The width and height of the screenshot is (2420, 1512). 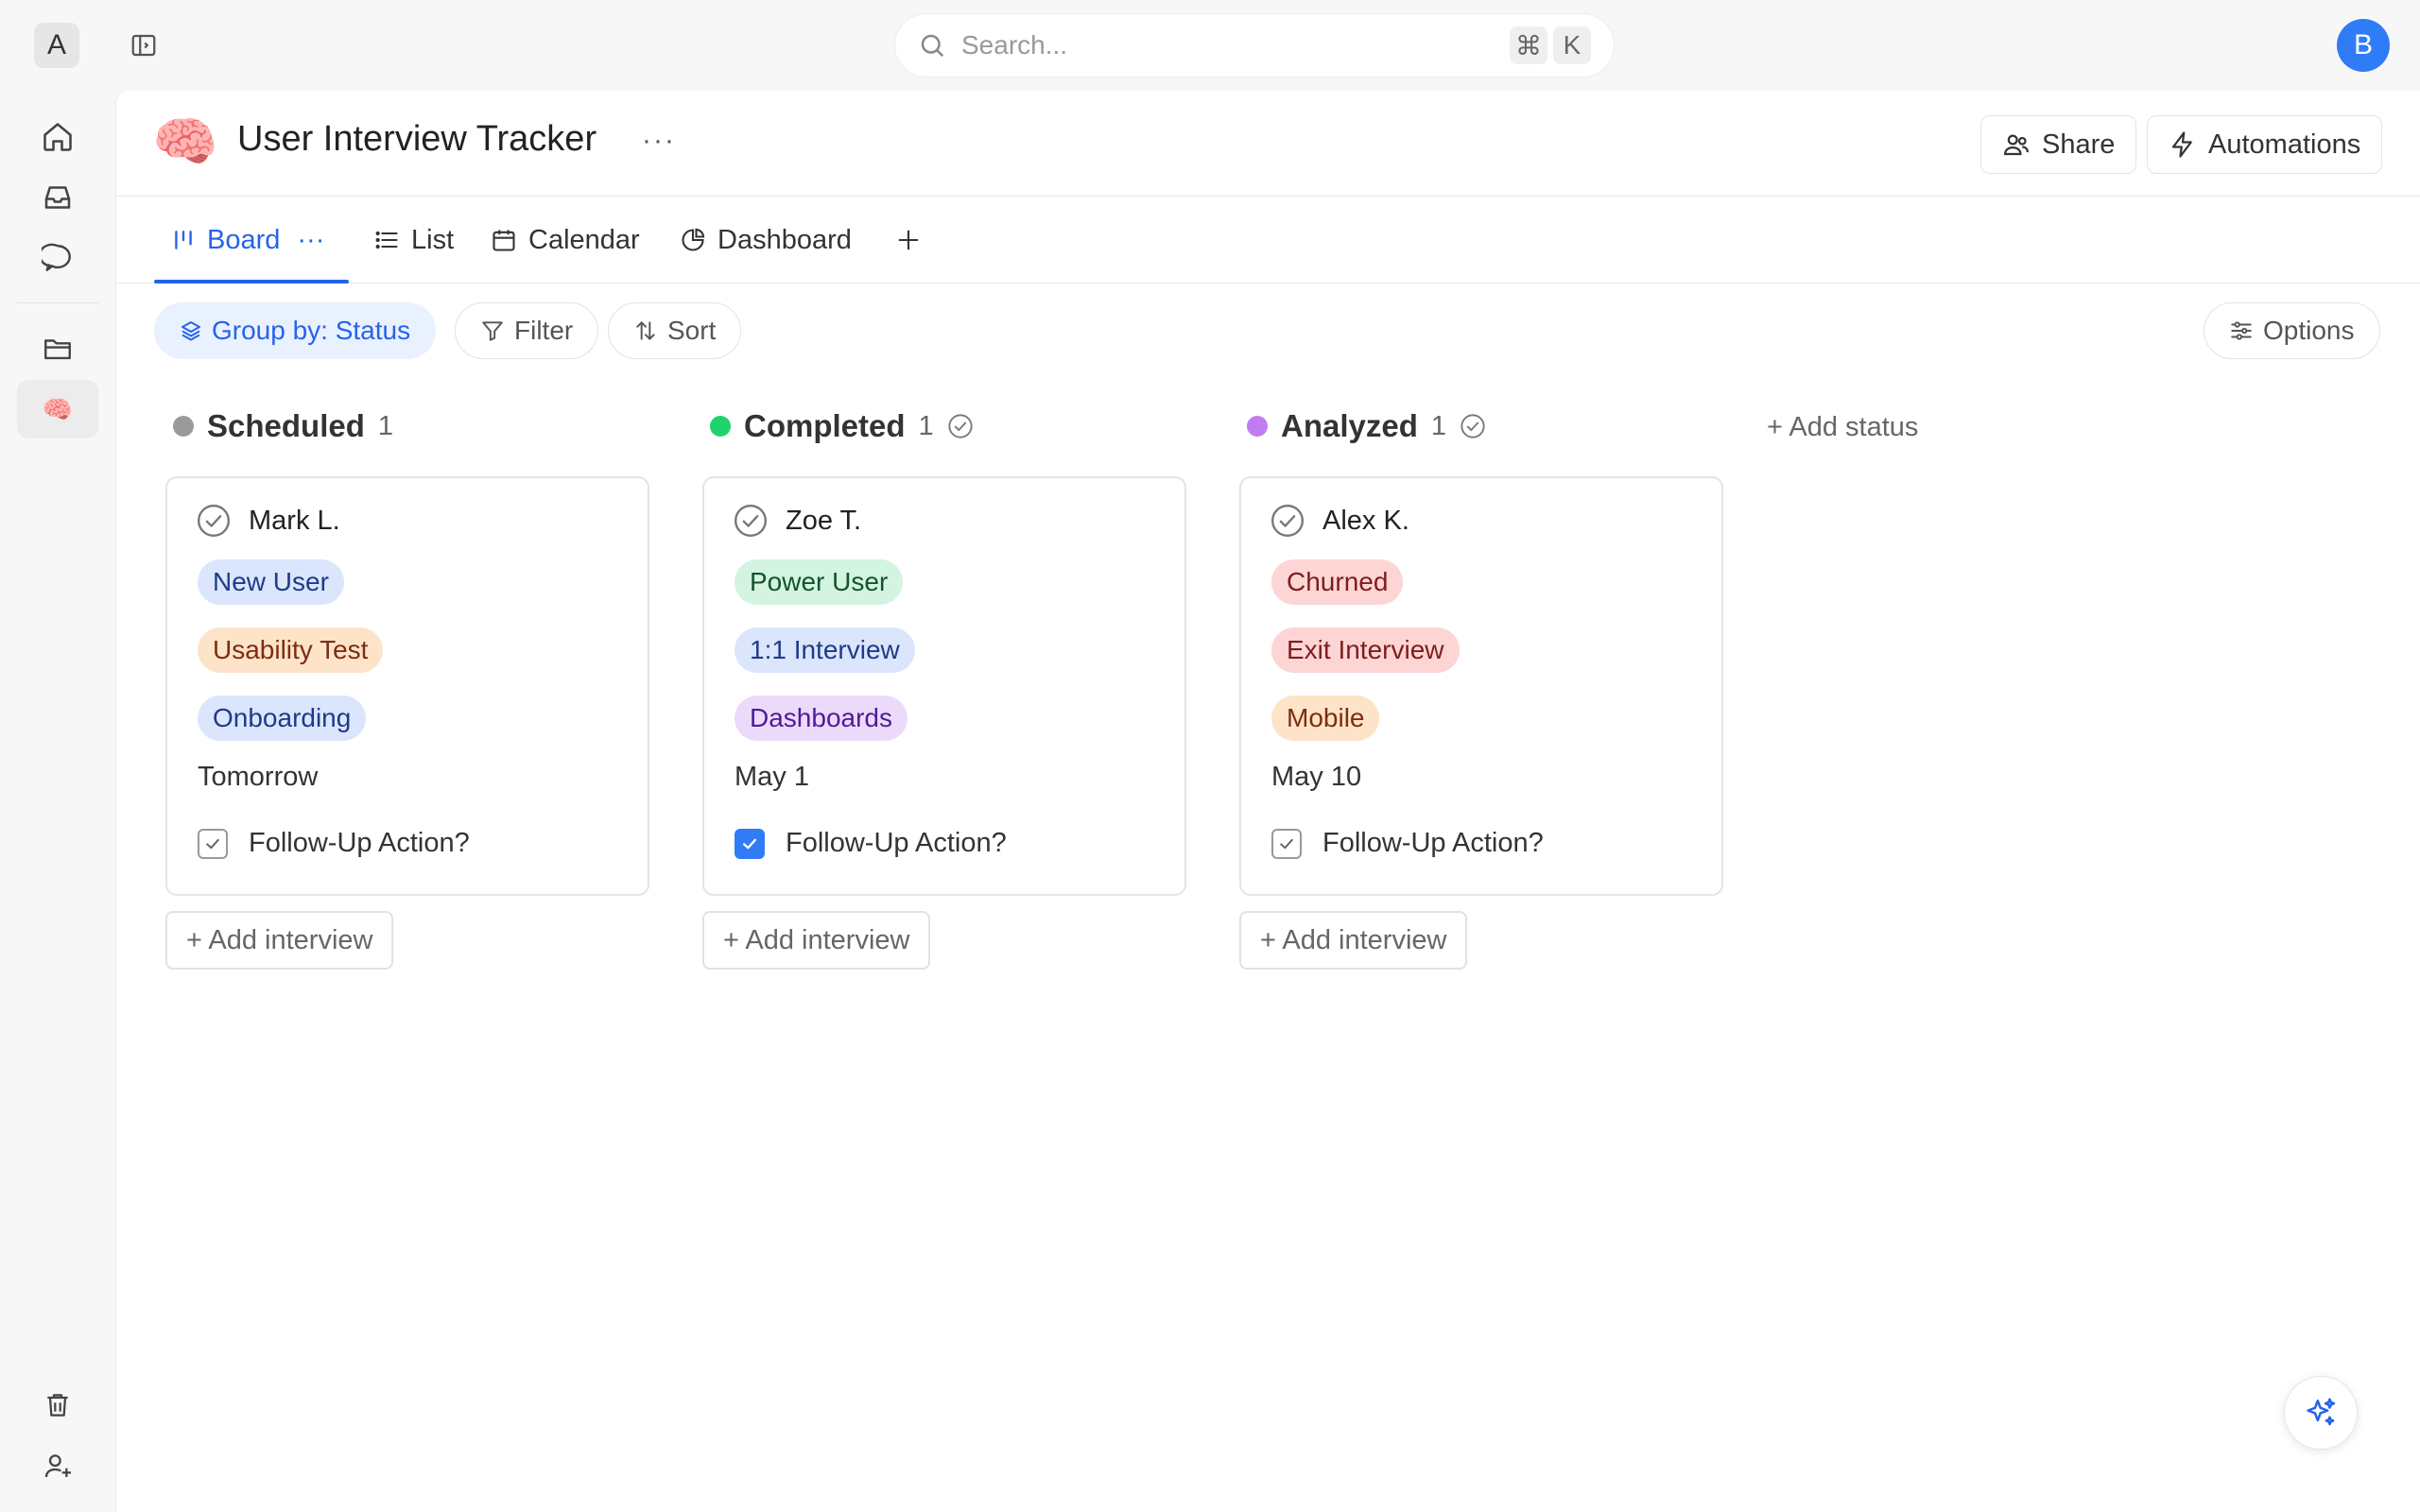 What do you see at coordinates (1366, 520) in the screenshot?
I see `card-name: Alex K.` at bounding box center [1366, 520].